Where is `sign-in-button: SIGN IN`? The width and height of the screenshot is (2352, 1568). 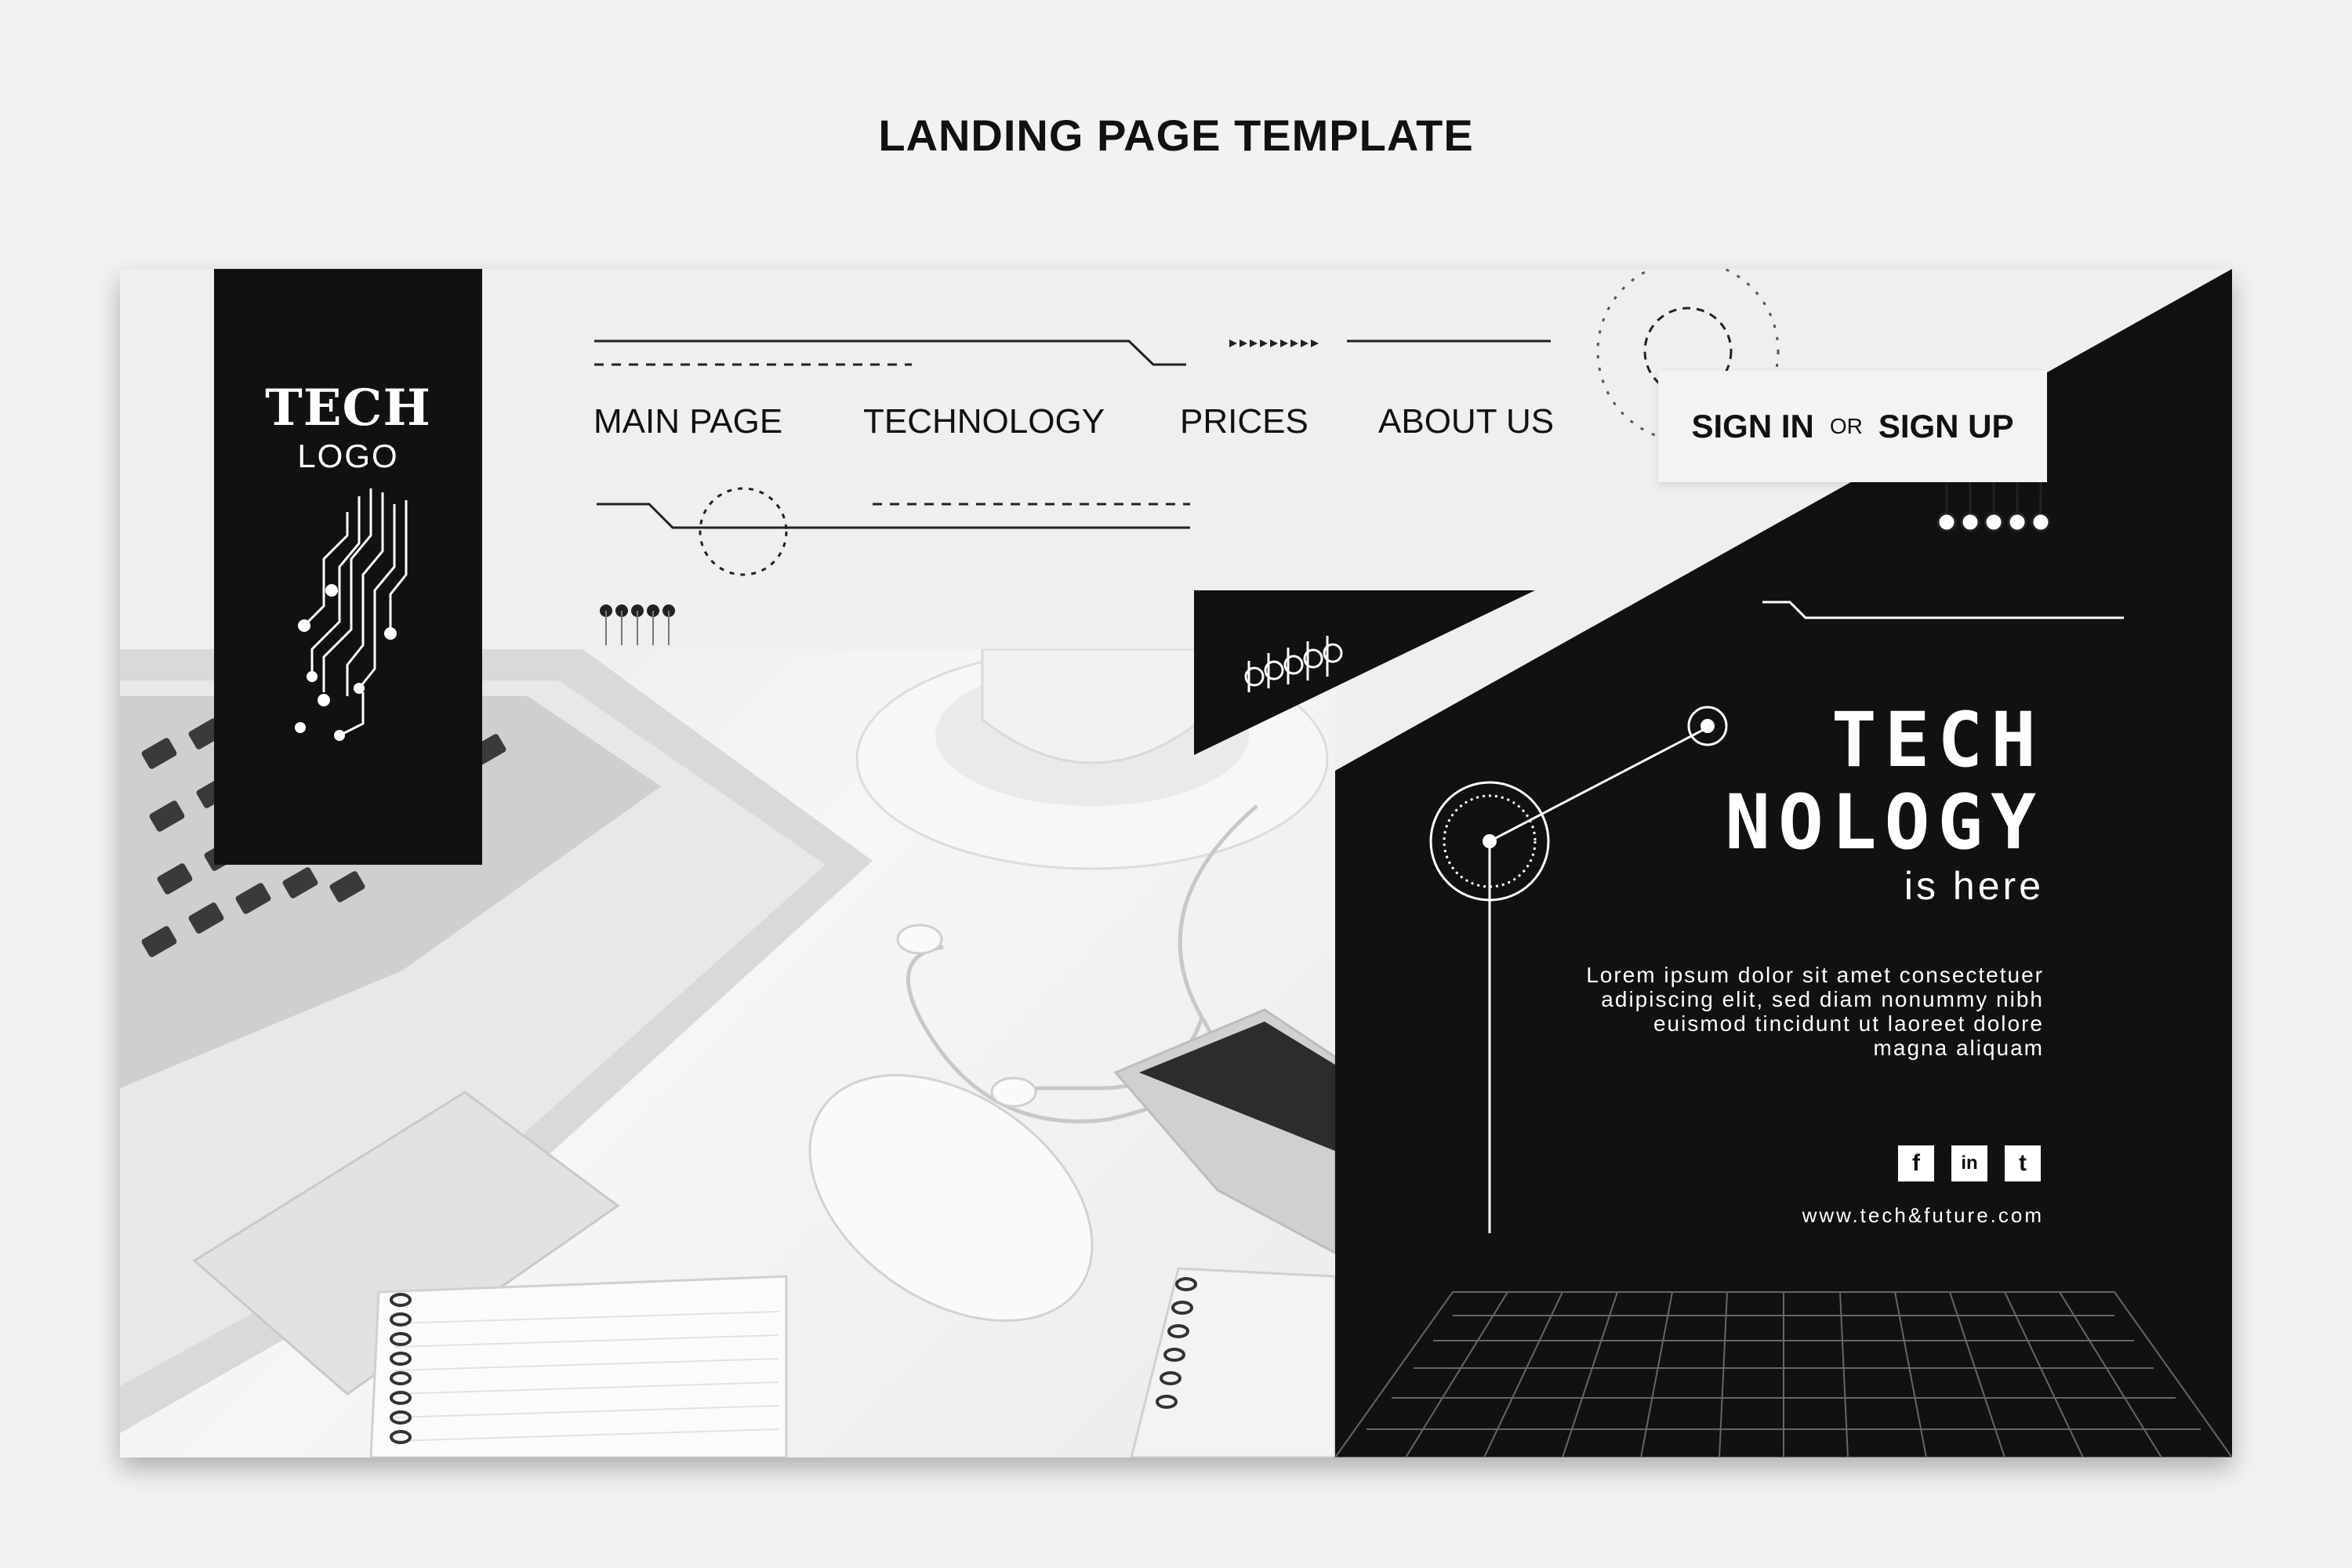
sign-in-button: SIGN IN is located at coordinates (1752, 426).